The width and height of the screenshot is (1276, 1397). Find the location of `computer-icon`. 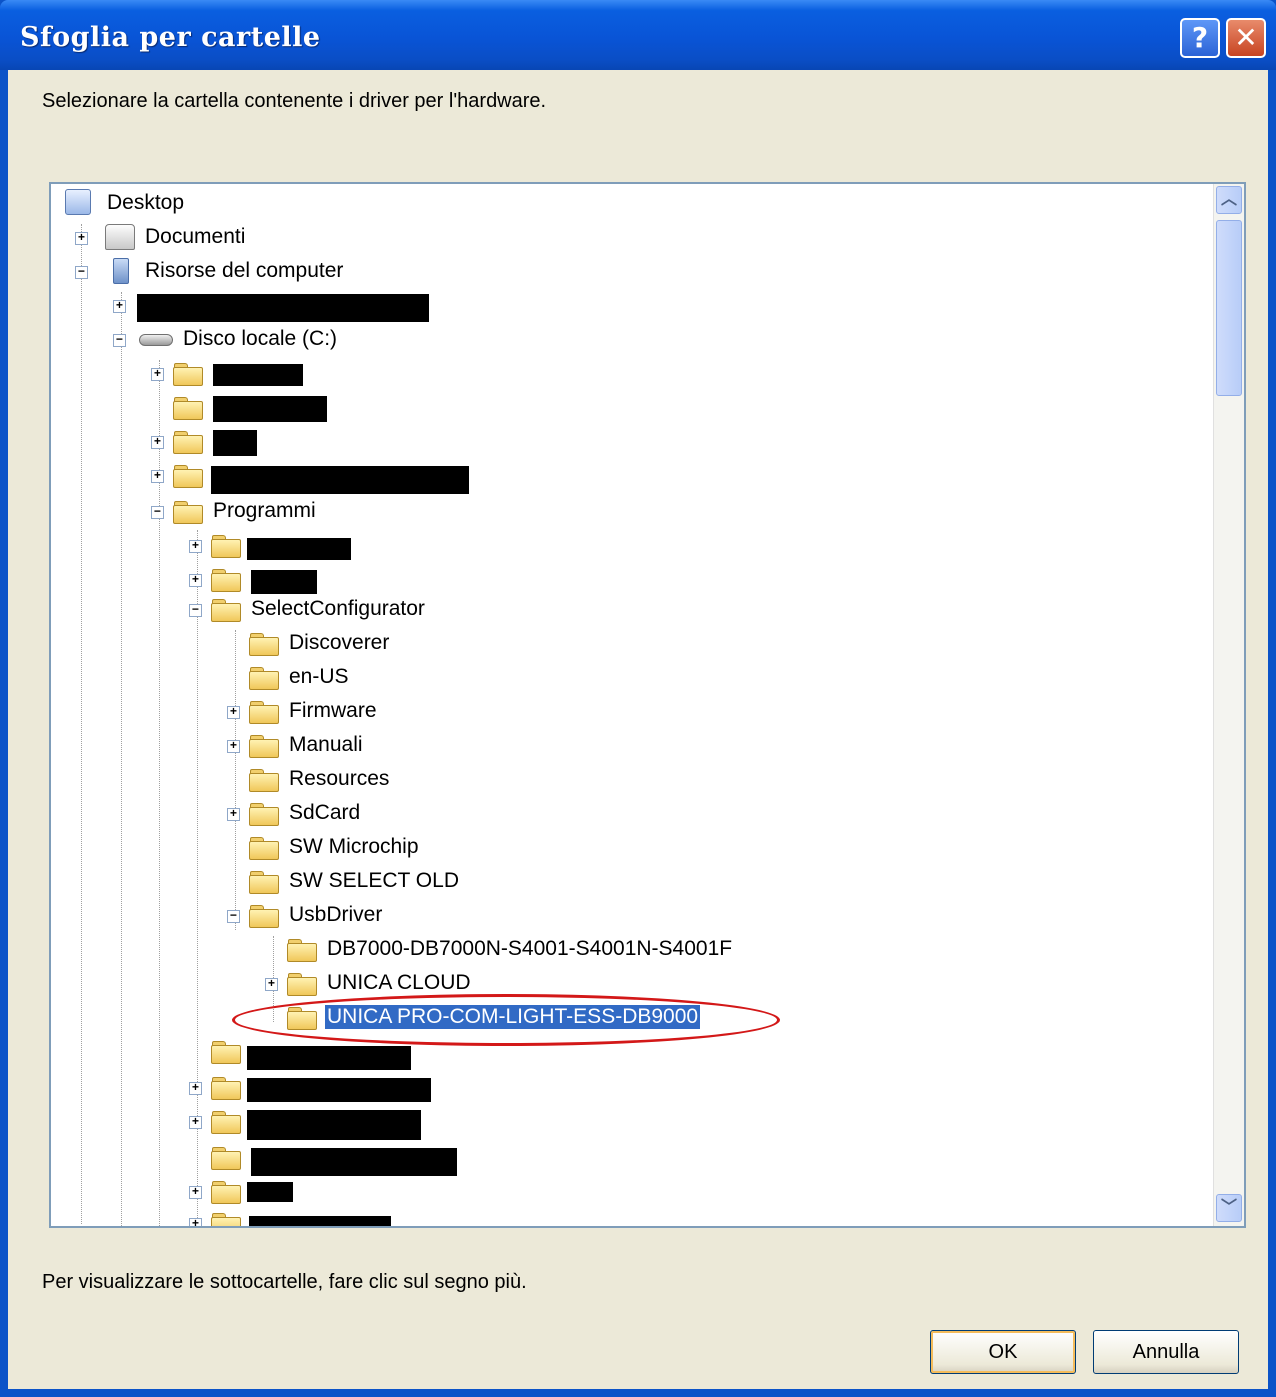

computer-icon is located at coordinates (121, 271).